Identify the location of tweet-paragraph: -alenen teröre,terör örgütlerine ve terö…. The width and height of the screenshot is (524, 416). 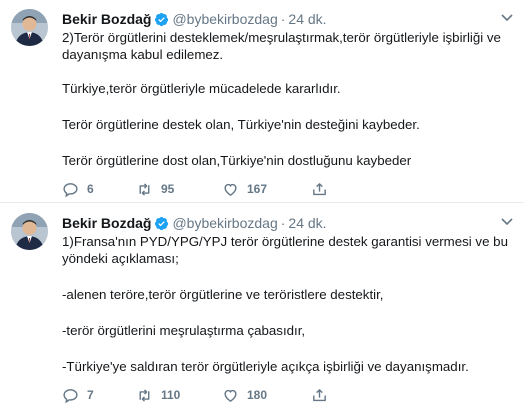
(223, 294).